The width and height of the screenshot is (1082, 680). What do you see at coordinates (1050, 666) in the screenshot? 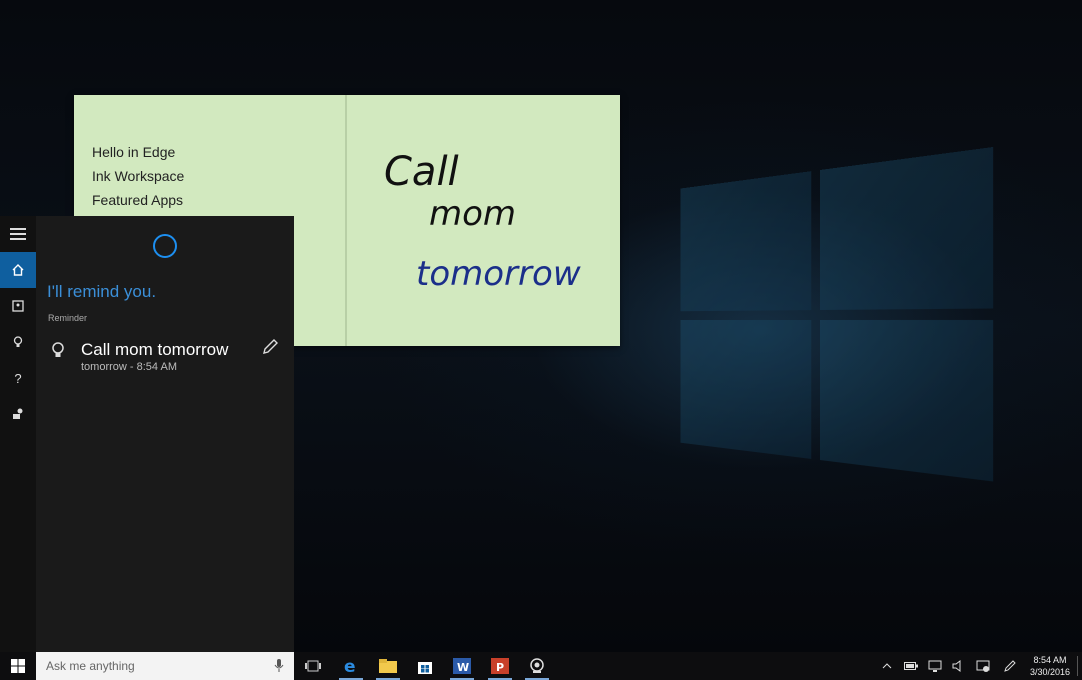
I see `system-clock: 8:54 AM 3/30/2016` at bounding box center [1050, 666].